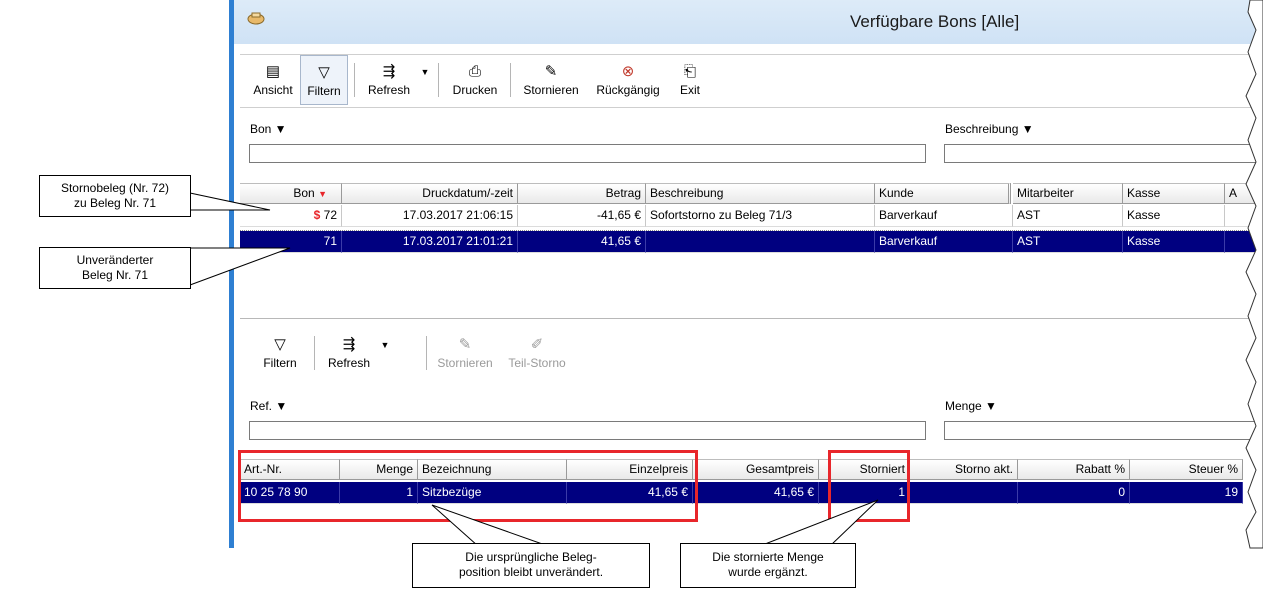 Image resolution: width=1263 pixels, height=593 pixels. Describe the element at coordinates (115, 275) in the screenshot. I see `callout-line: Beleg Nr. 71` at that location.